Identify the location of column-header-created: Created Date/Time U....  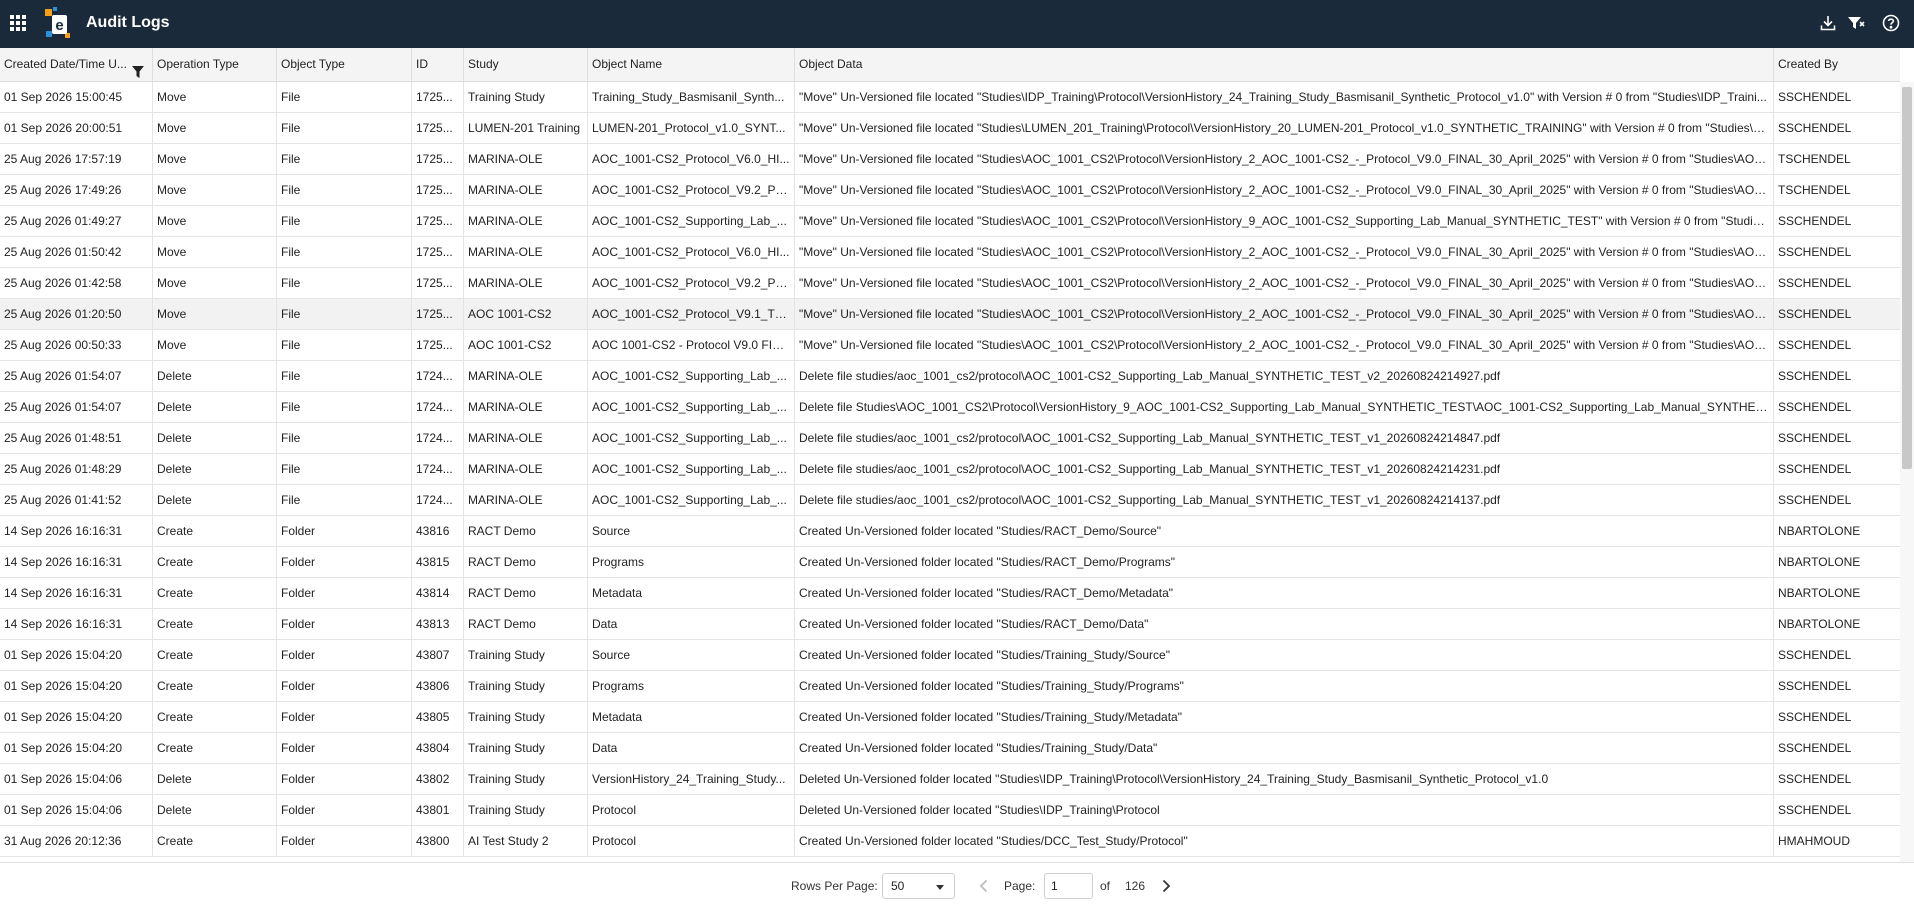
(76, 65).